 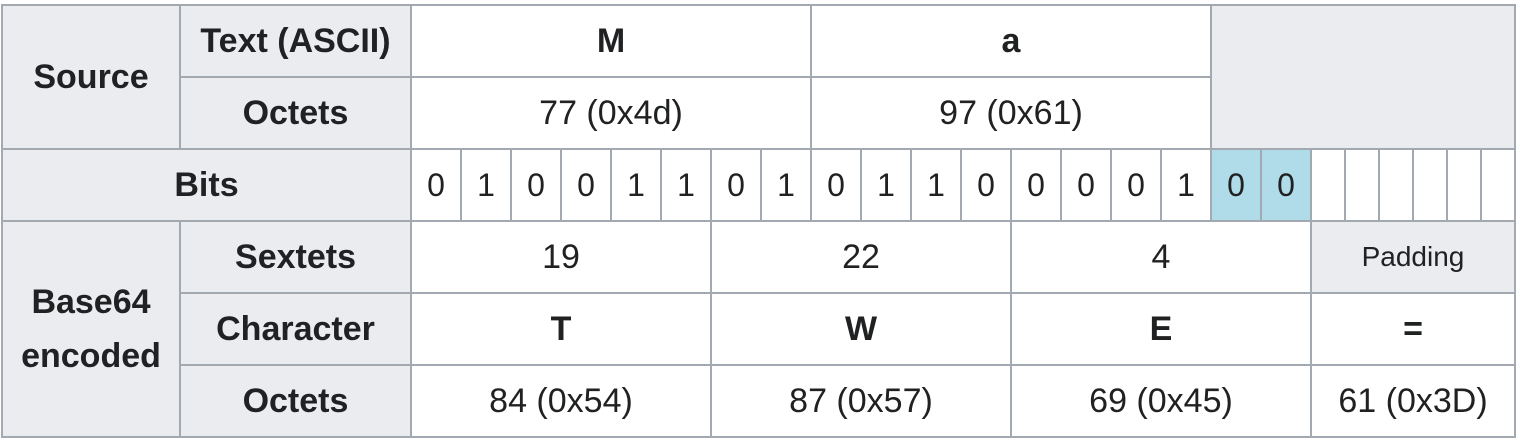 I want to click on source-octet-a: 97 (0x61), so click(x=1011, y=113).